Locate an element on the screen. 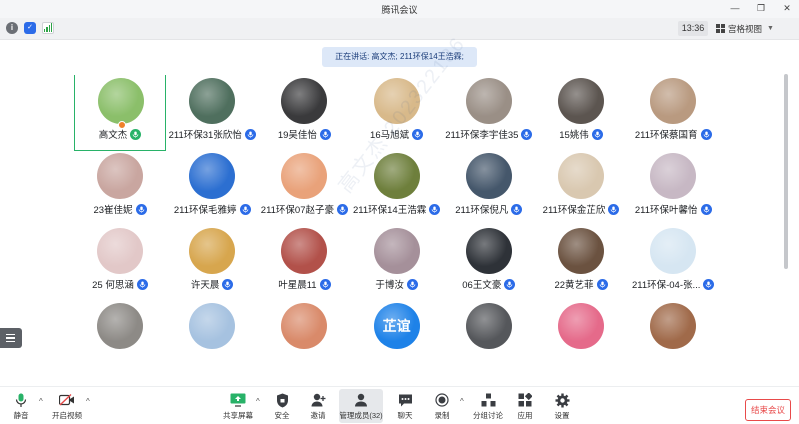 Image resolution: width=799 pixels, height=424 pixels. invite-label: 邀请 is located at coordinates (318, 415).